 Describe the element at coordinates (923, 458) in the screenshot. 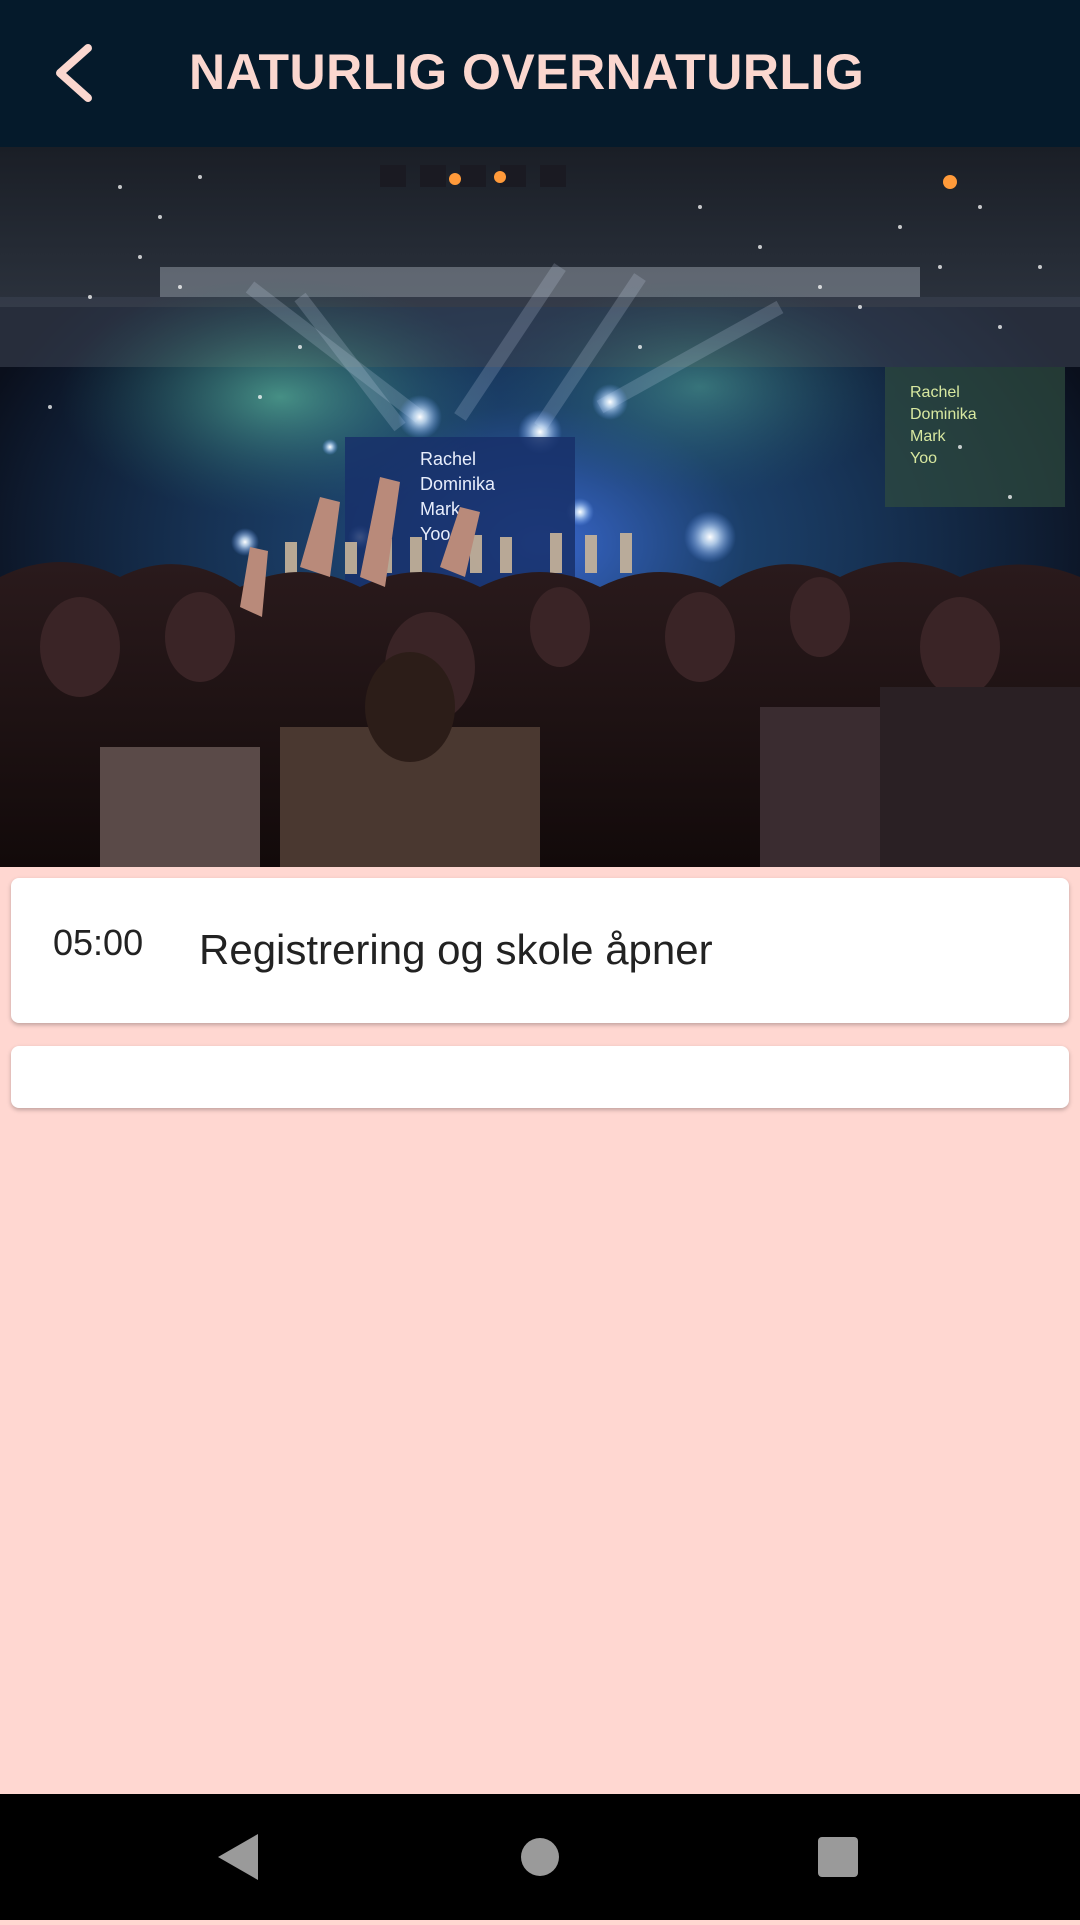

I see `side-screen-line: Yoo` at that location.